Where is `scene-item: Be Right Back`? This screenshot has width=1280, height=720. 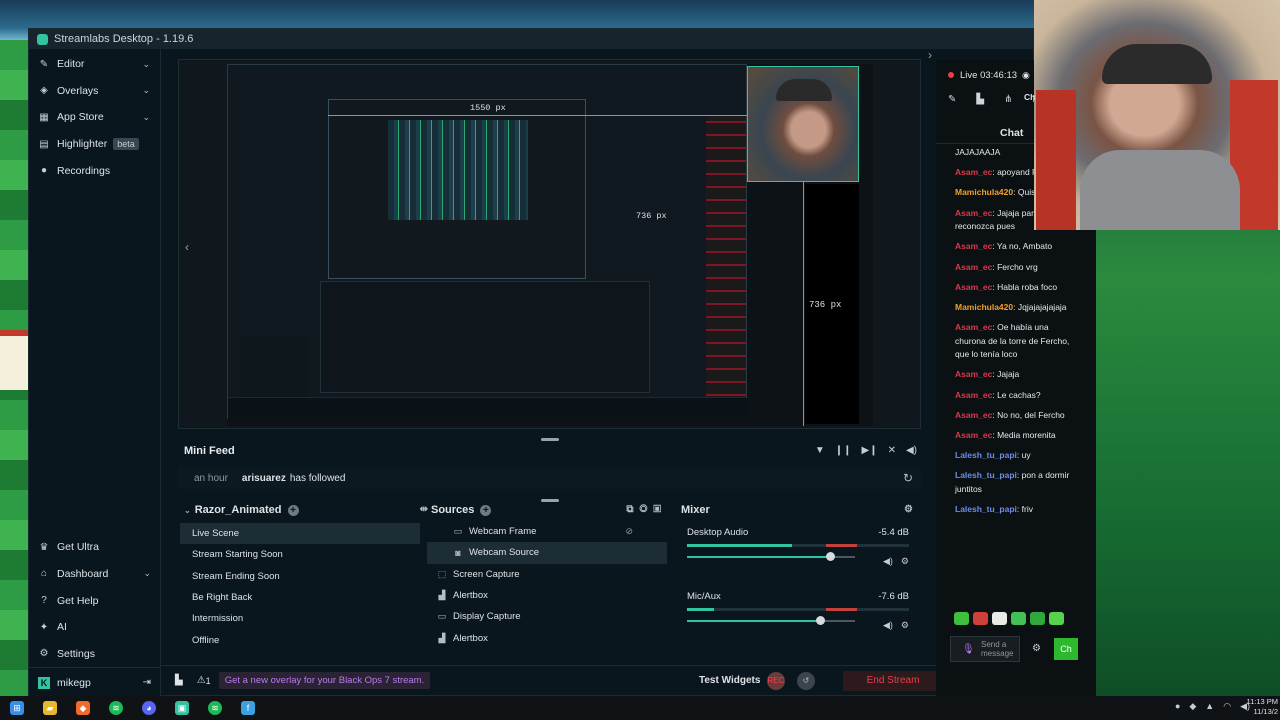 scene-item: Be Right Back is located at coordinates (300, 597).